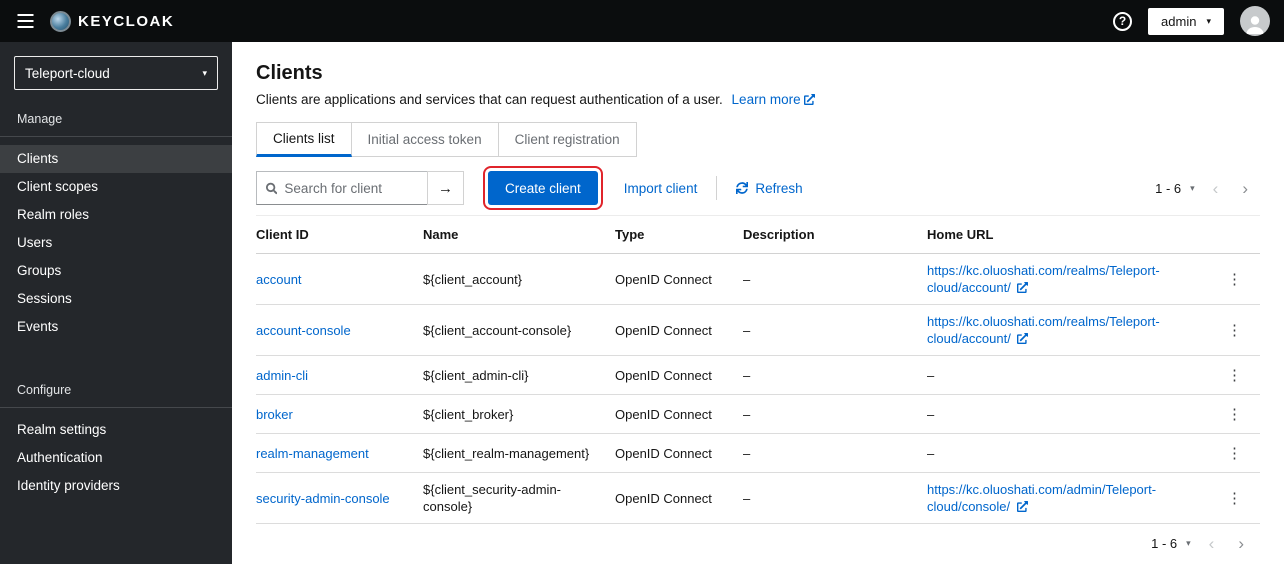 This screenshot has width=1284, height=564. Describe the element at coordinates (25, 21) in the screenshot. I see `hamburger-menu-icon` at that location.